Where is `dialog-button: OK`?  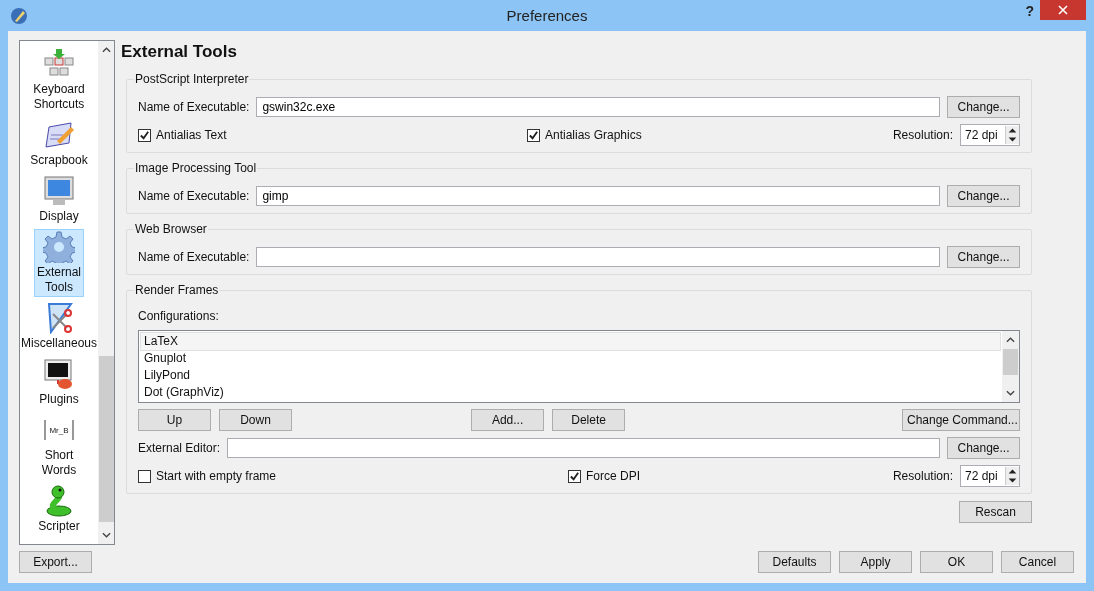
dialog-button: OK is located at coordinates (956, 562).